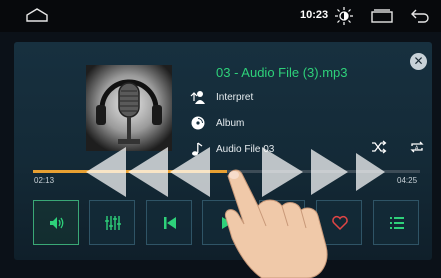 This screenshot has height=278, width=441. I want to click on back-icon, so click(420, 16).